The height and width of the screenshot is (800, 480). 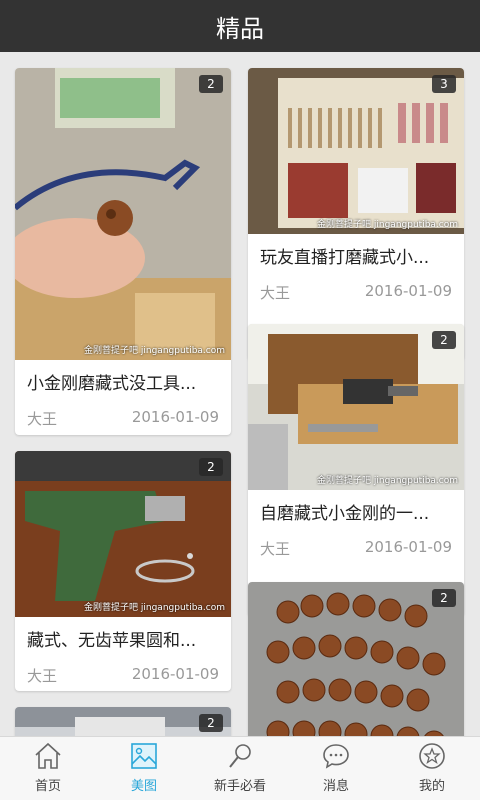 I want to click on tab-gallery: 美图, so click(x=144, y=768).